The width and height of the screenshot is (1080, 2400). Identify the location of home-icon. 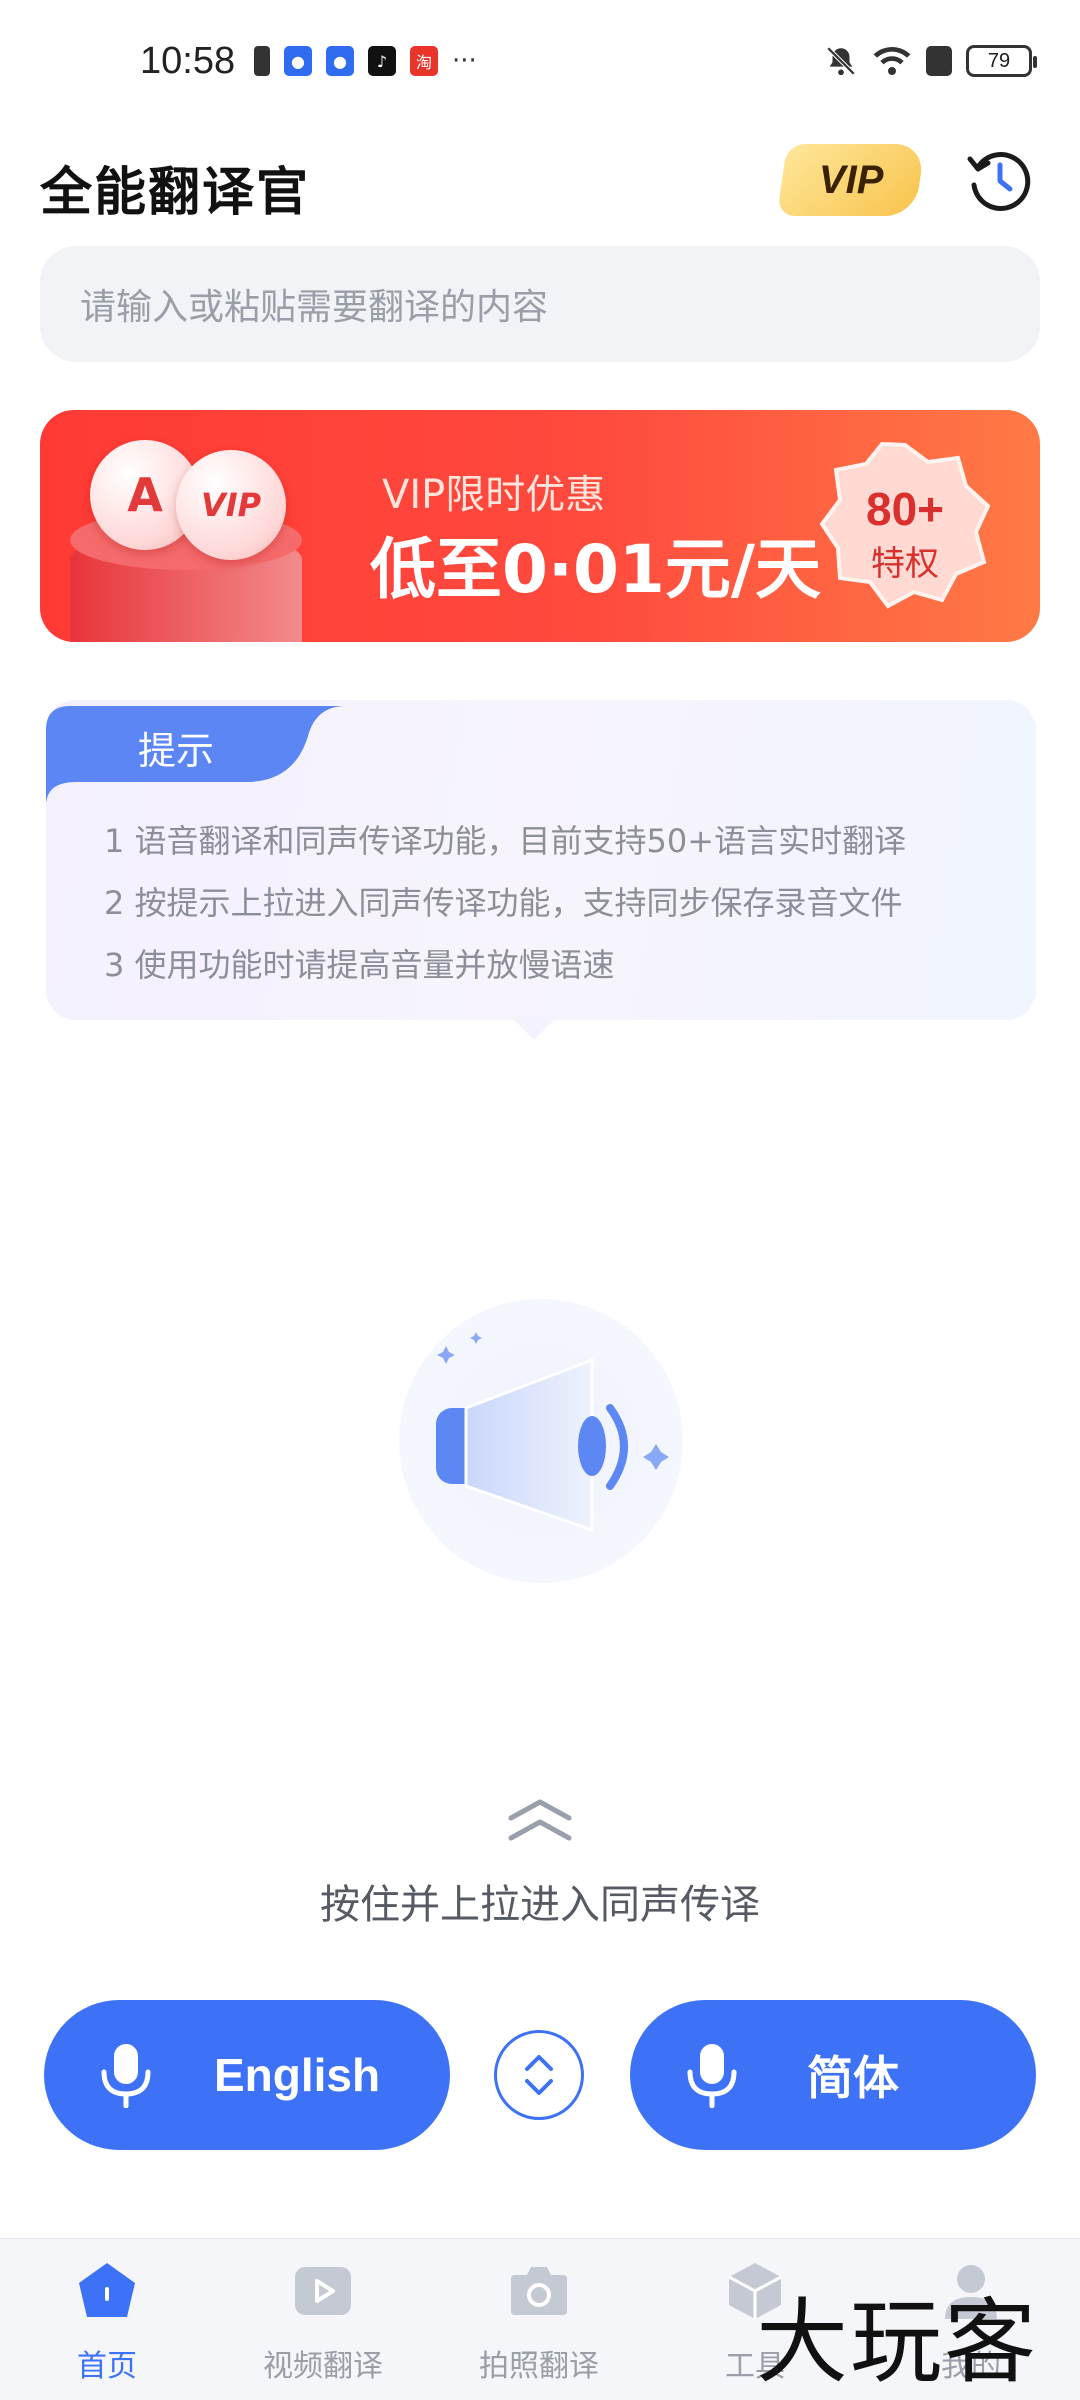
(107, 2290).